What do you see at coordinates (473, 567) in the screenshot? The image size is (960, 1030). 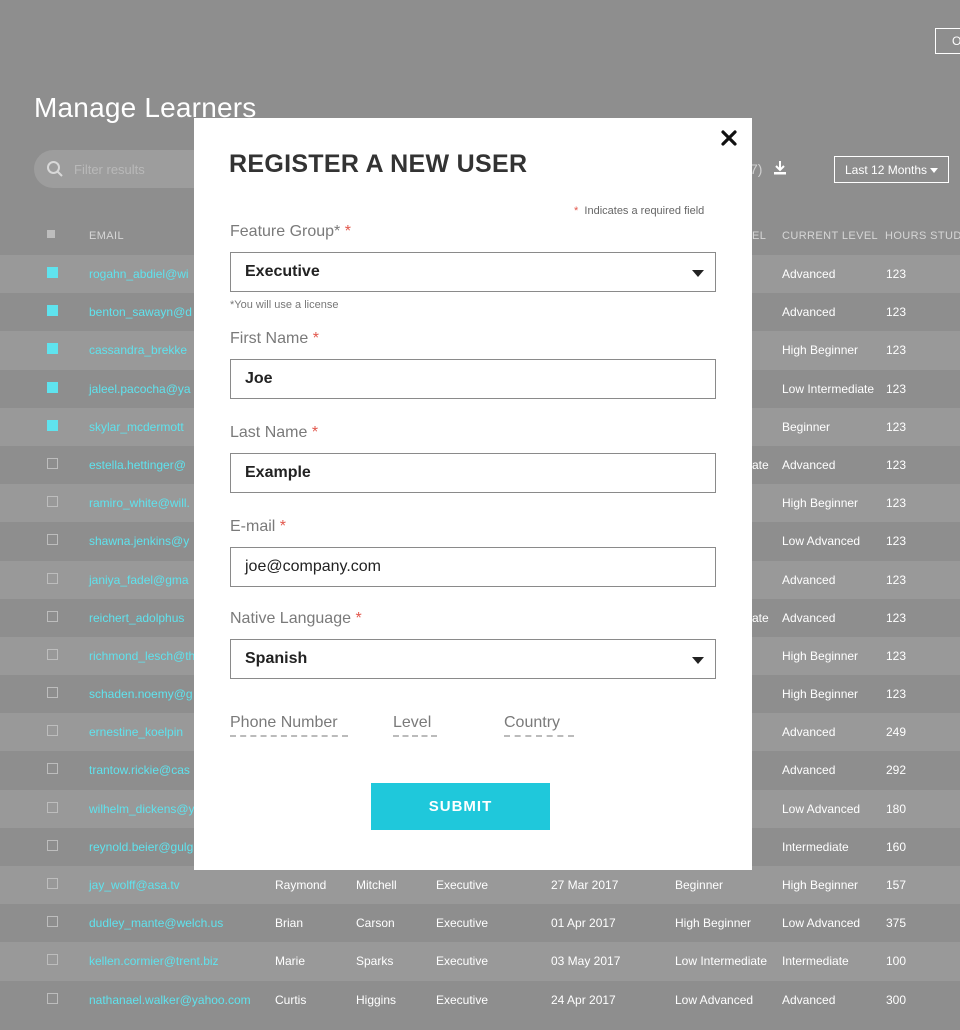 I see `email-field: joe@company.com` at bounding box center [473, 567].